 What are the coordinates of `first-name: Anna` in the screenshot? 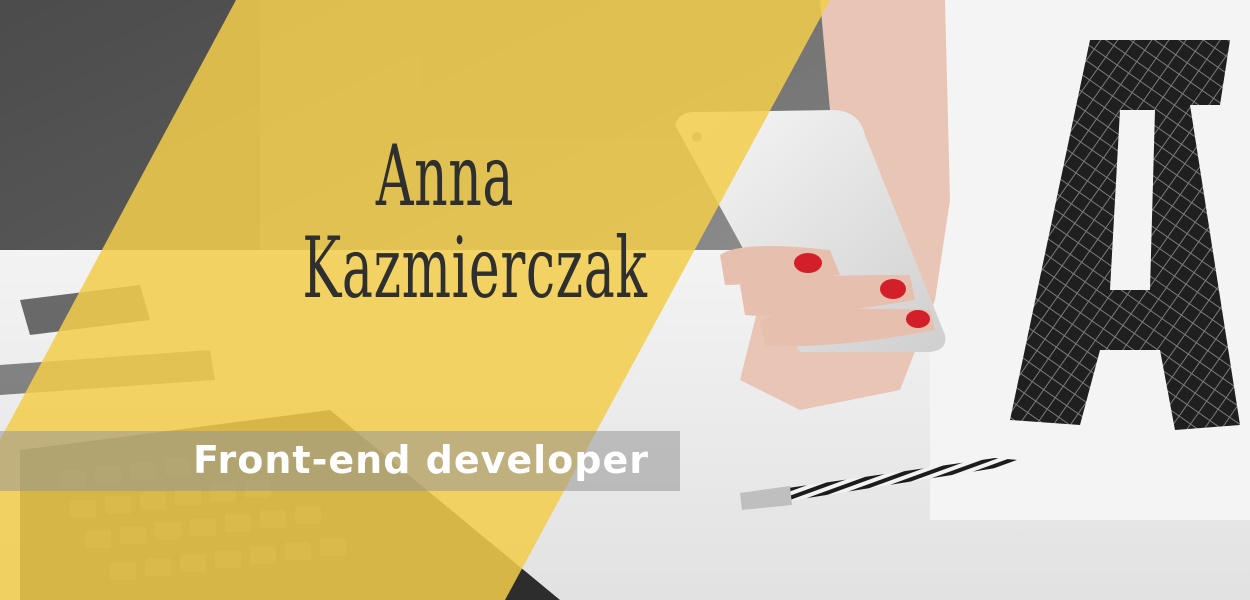 It's located at (445, 176).